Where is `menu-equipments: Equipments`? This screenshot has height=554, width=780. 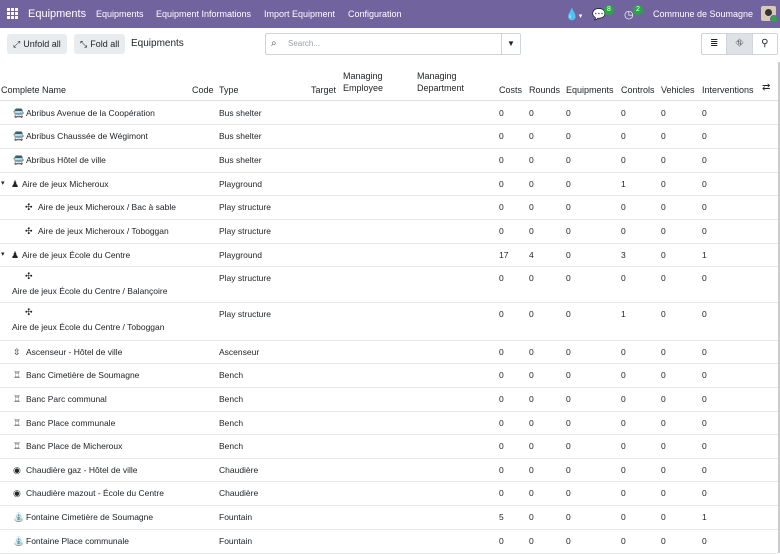
menu-equipments: Equipments is located at coordinates (120, 14).